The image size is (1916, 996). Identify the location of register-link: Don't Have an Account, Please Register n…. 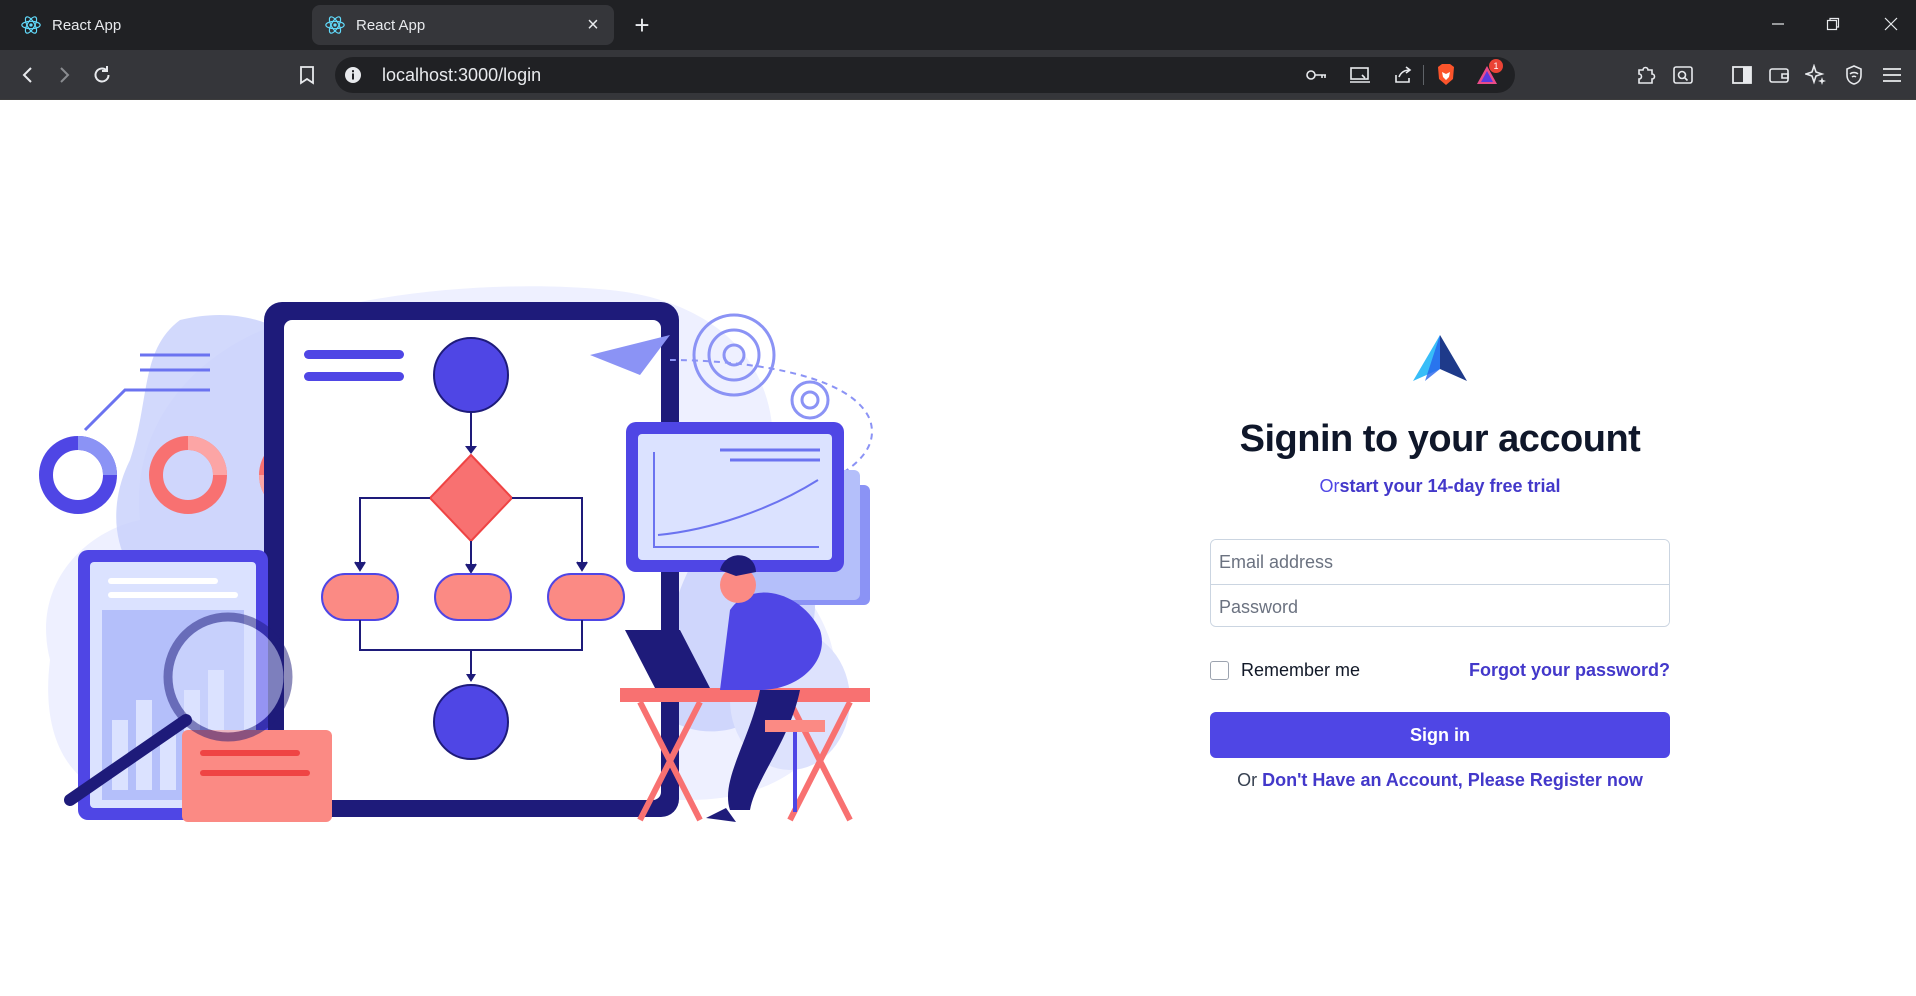
(1452, 780).